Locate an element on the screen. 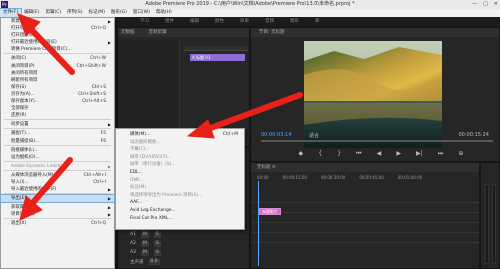  file-menu-item: 保存(S) Ctrl+S is located at coordinates (57, 87).